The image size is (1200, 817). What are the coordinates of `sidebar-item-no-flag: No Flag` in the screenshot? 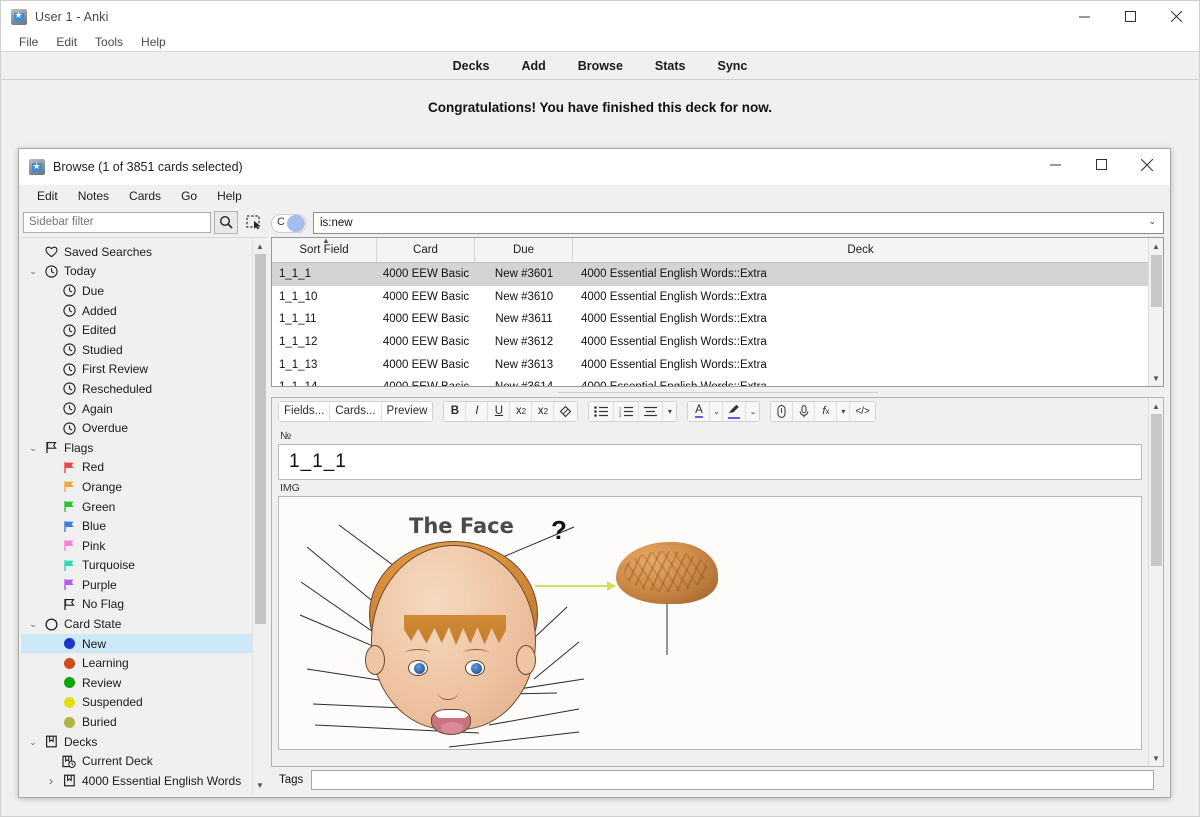 It's located at (136, 605).